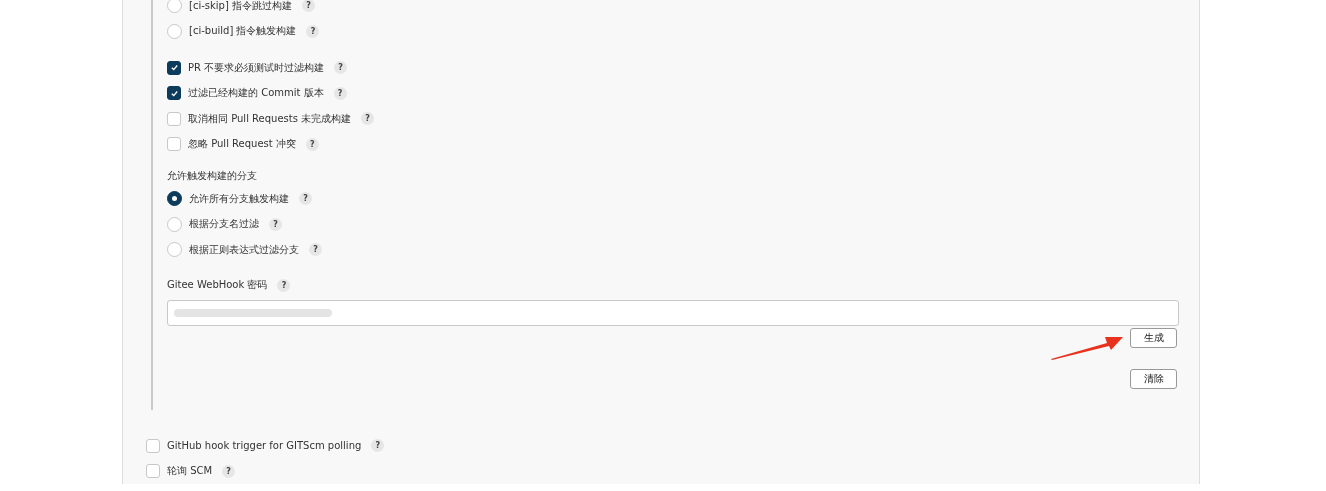  I want to click on option-label: 根据分支名过滤, so click(224, 224).